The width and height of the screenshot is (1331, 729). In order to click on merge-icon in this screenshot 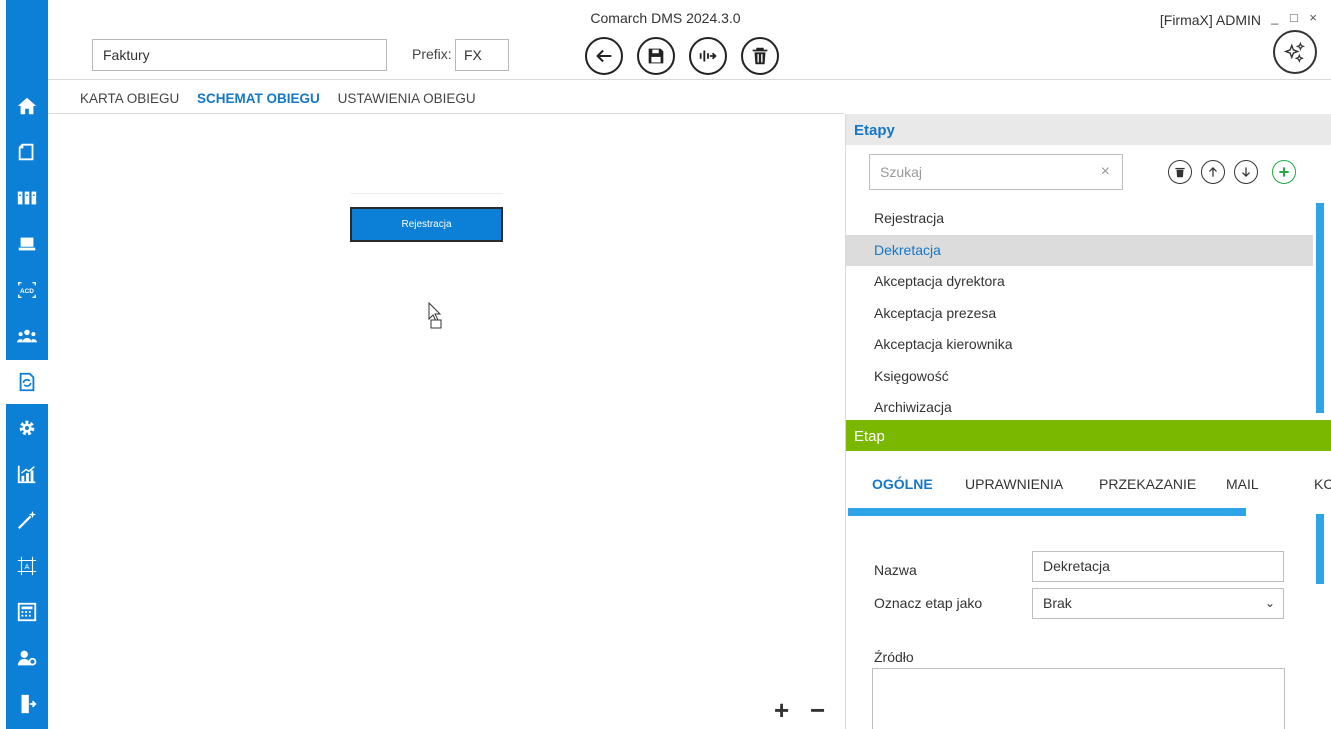, I will do `click(708, 56)`.